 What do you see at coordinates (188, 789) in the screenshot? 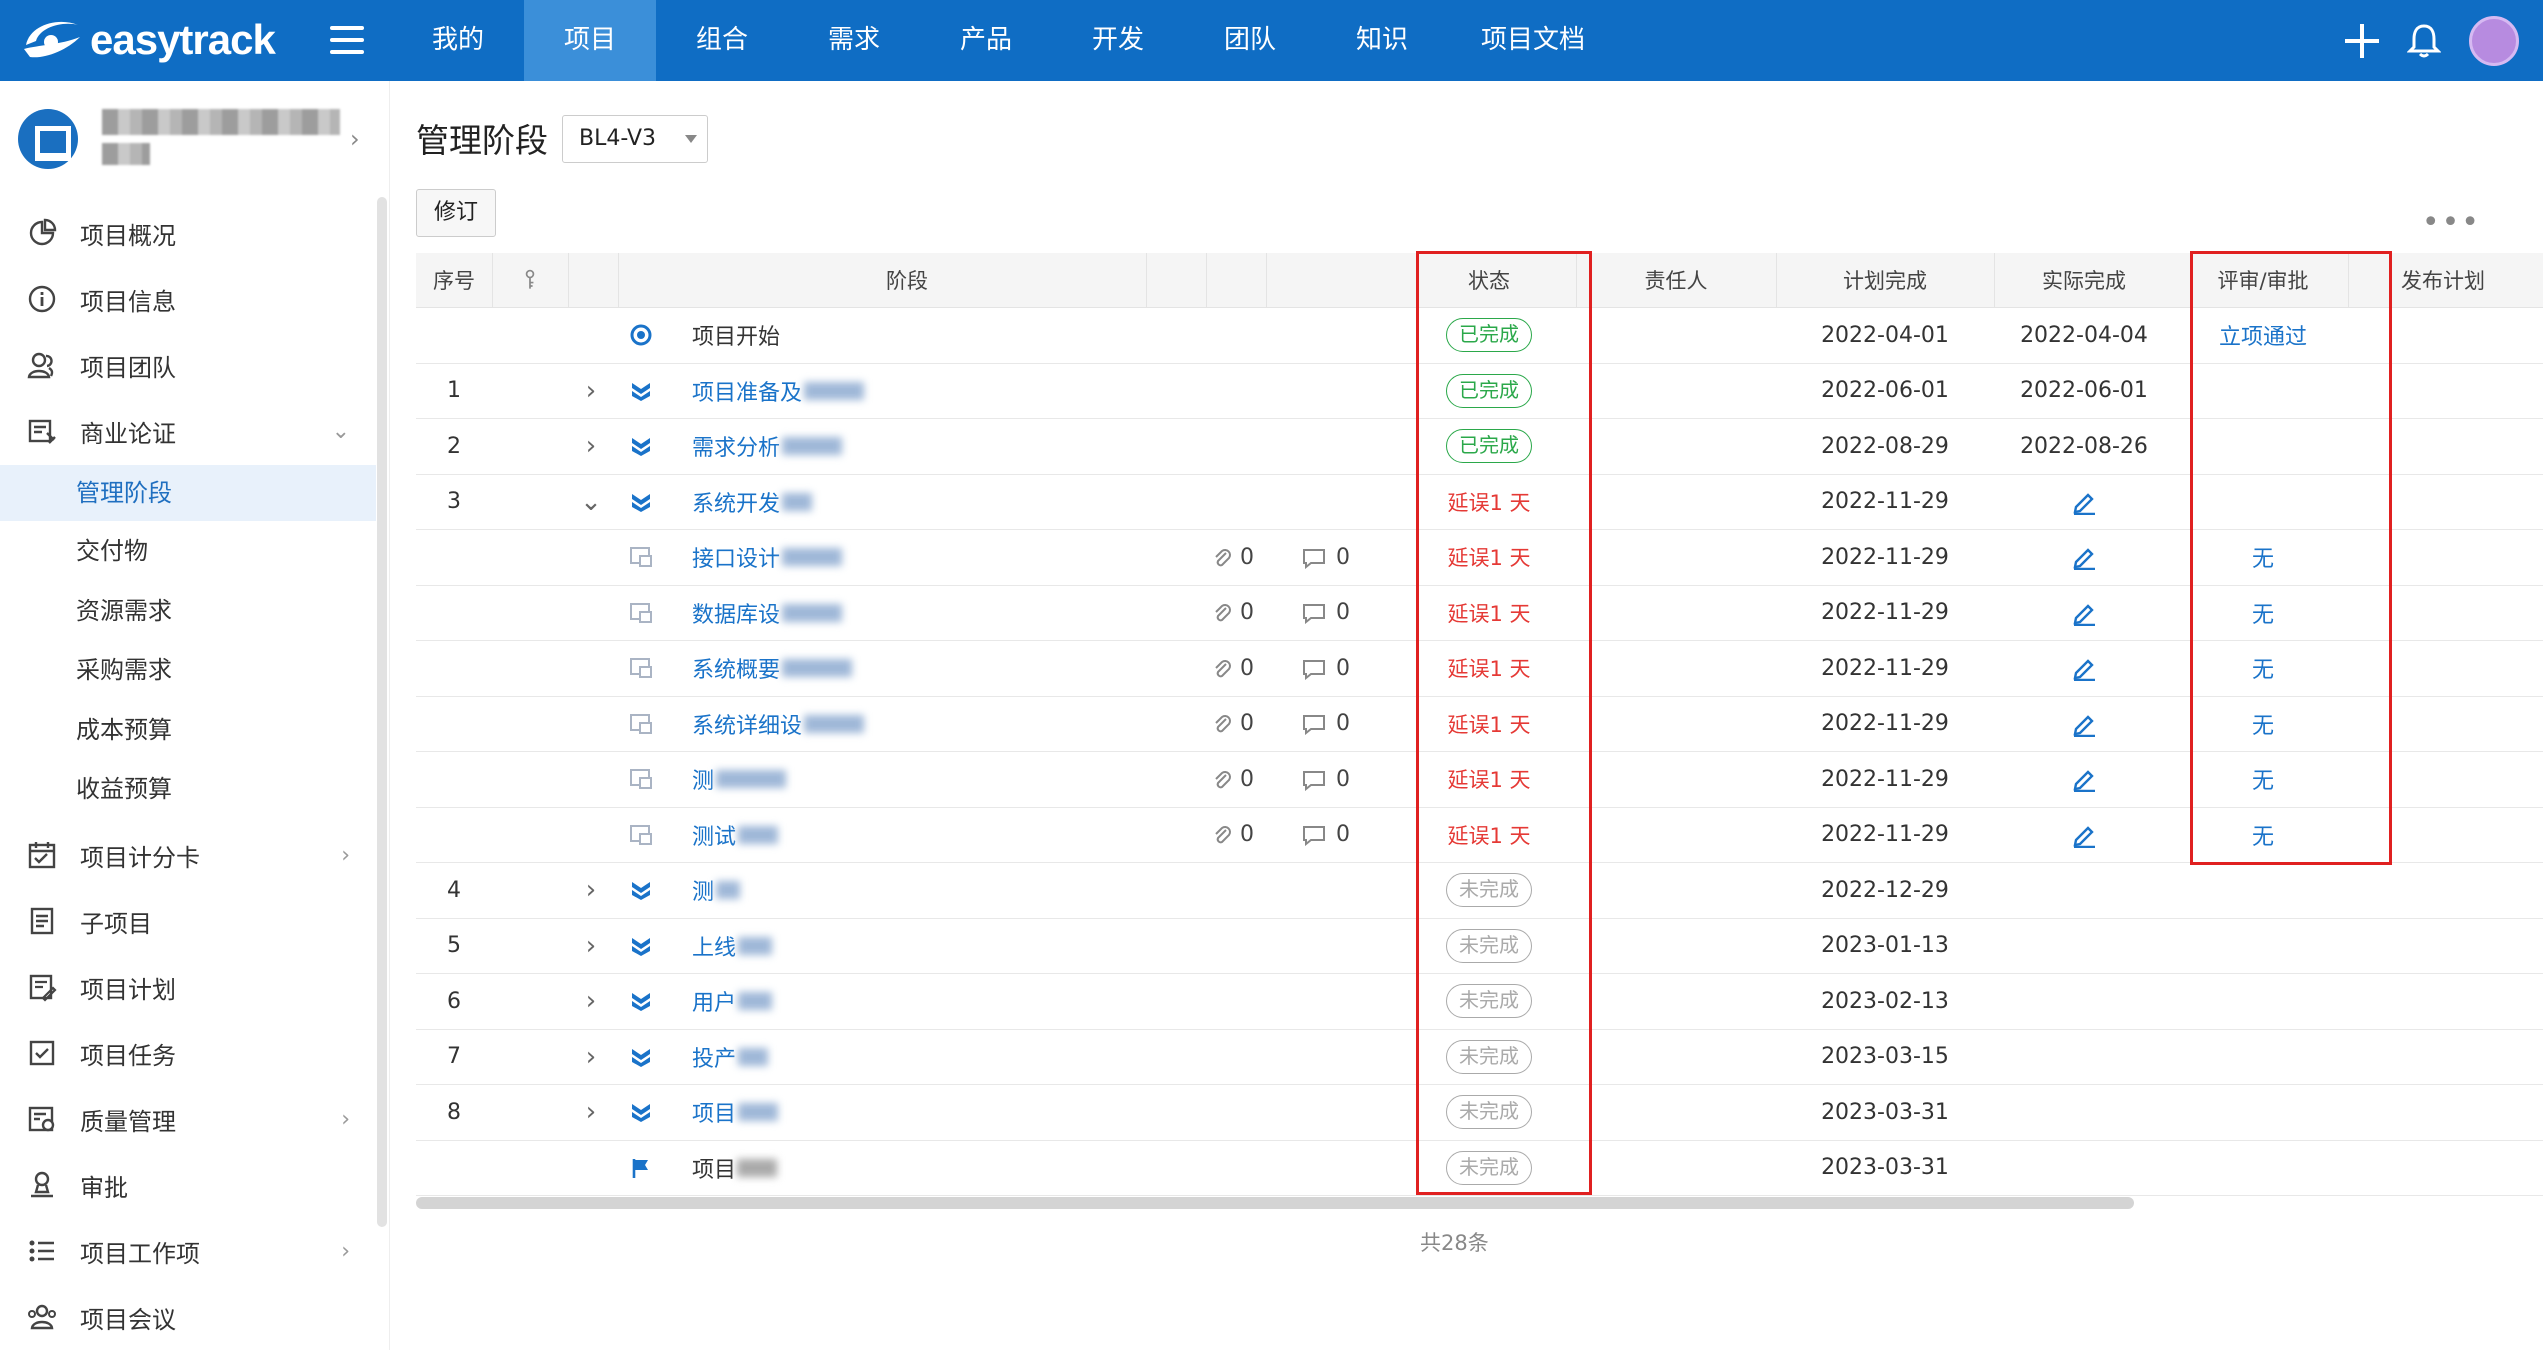
I see `sidebar-subitem-revenue-budget: 收益预算` at bounding box center [188, 789].